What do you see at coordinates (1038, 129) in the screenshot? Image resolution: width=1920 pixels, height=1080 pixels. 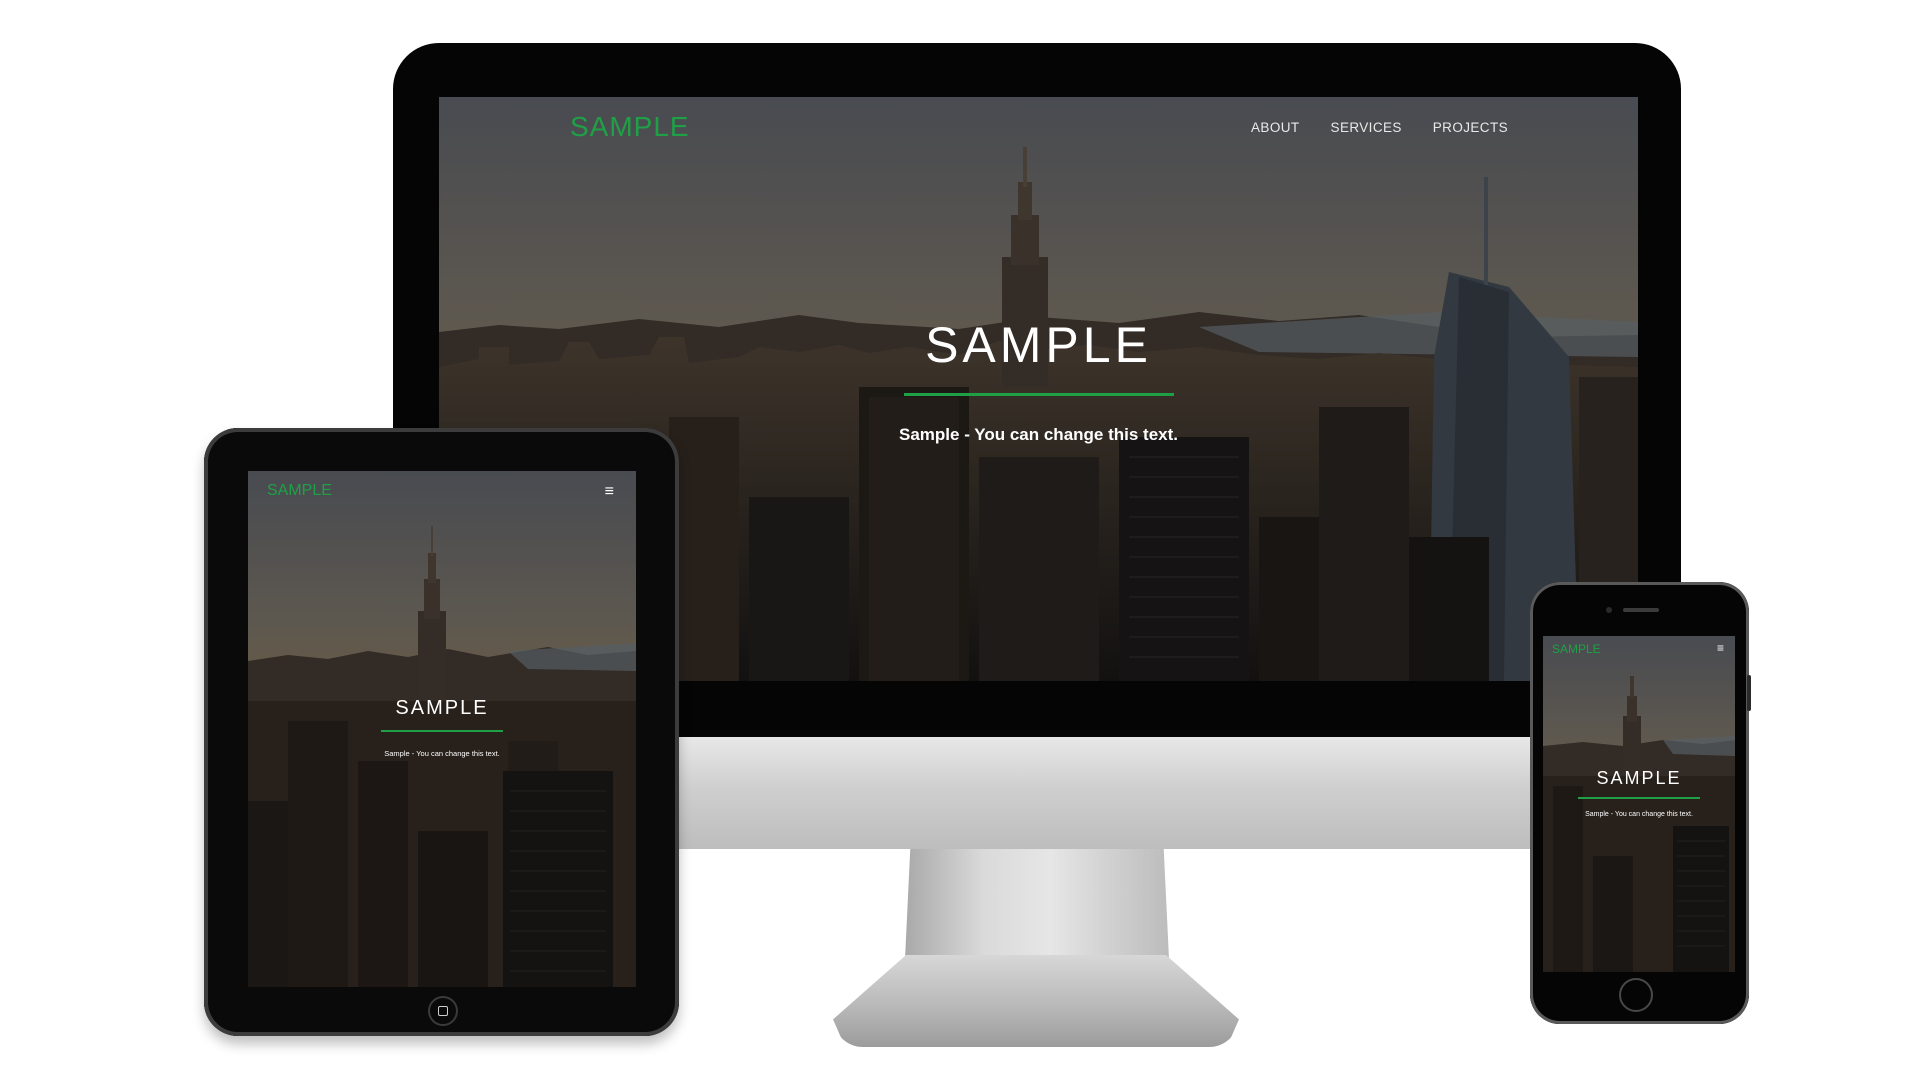 I see `desktop-navbar: SAMPLE ABOUT SERVICES PROJECTS` at bounding box center [1038, 129].